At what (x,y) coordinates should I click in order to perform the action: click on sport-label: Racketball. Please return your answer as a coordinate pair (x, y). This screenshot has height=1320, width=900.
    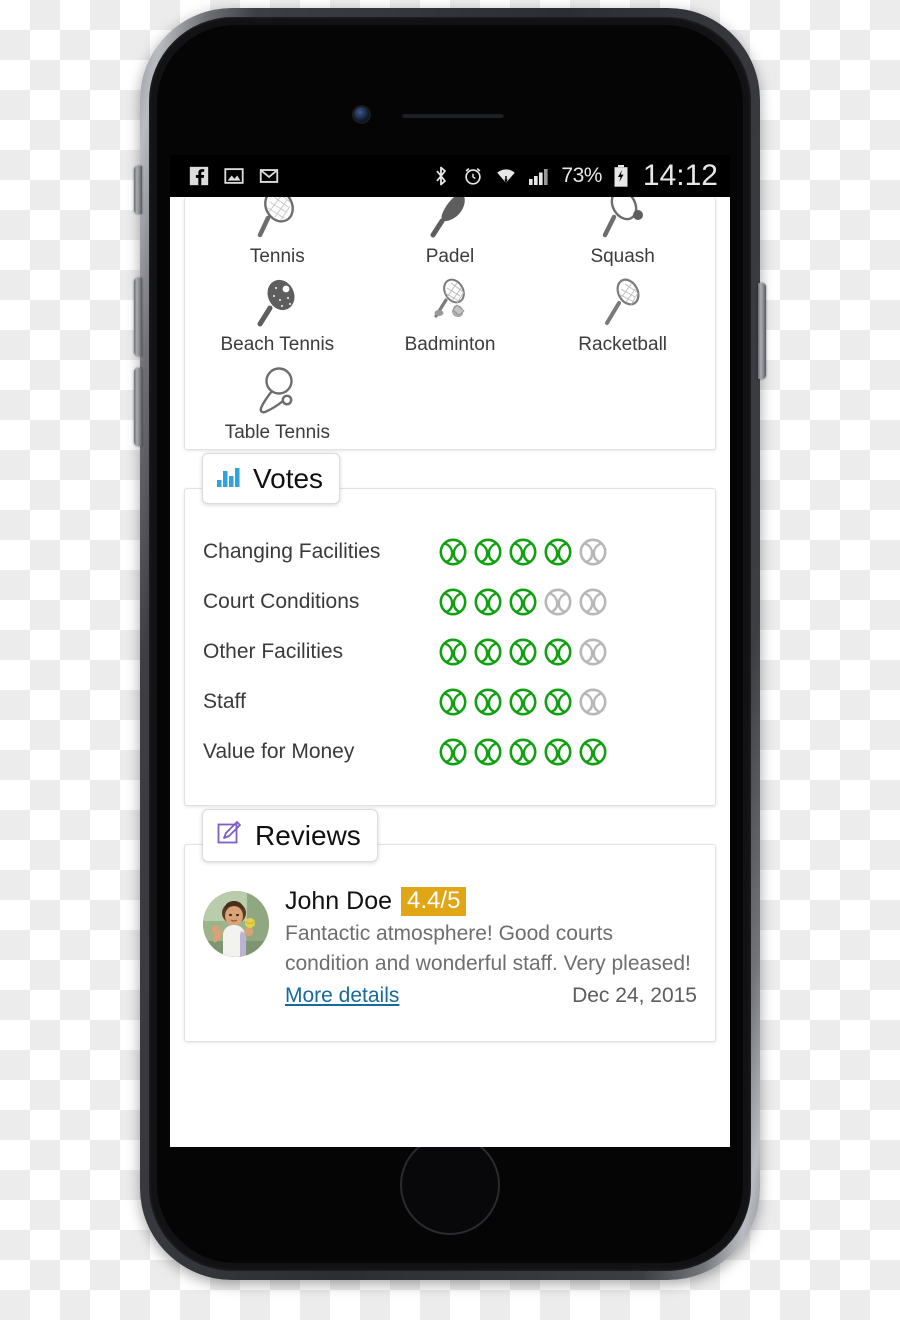
    Looking at the image, I should click on (623, 344).